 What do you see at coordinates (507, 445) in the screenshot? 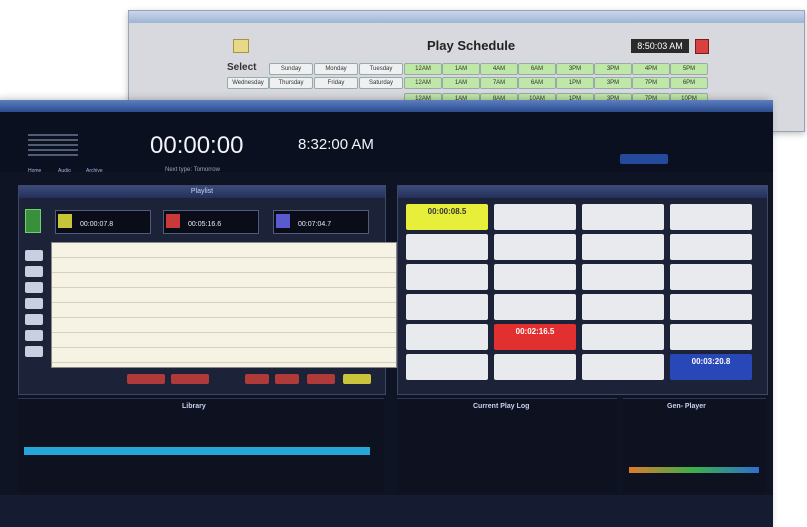
I see `playlog-panel: Current Play Log` at bounding box center [507, 445].